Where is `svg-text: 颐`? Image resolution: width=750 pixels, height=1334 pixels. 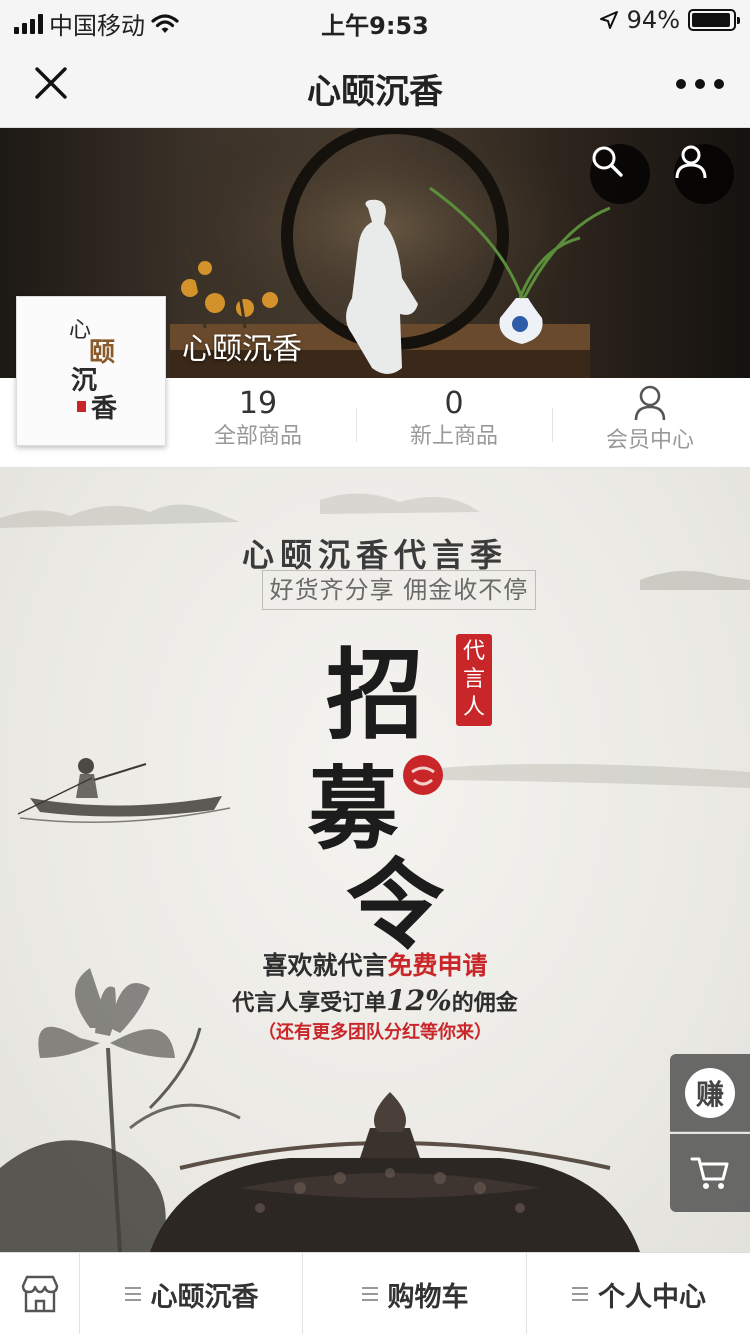 svg-text: 颐 is located at coordinates (102, 353).